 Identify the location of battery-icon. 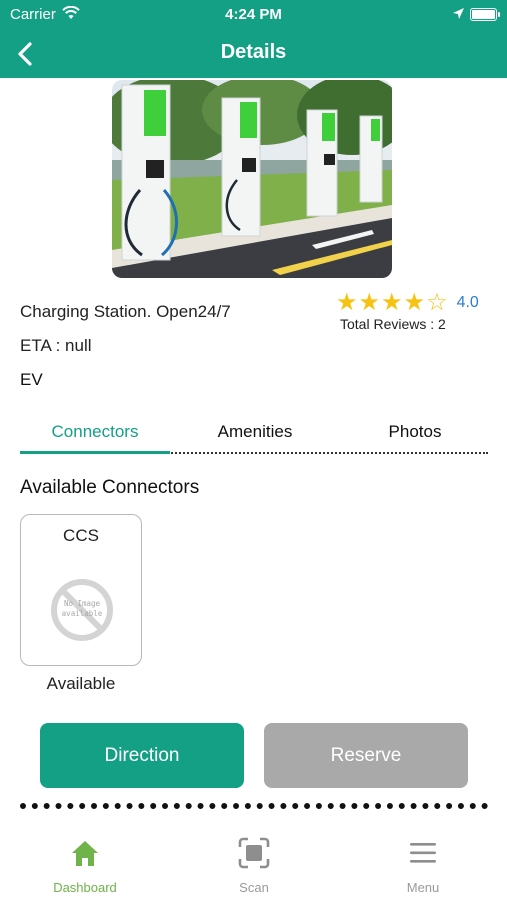
(485, 14).